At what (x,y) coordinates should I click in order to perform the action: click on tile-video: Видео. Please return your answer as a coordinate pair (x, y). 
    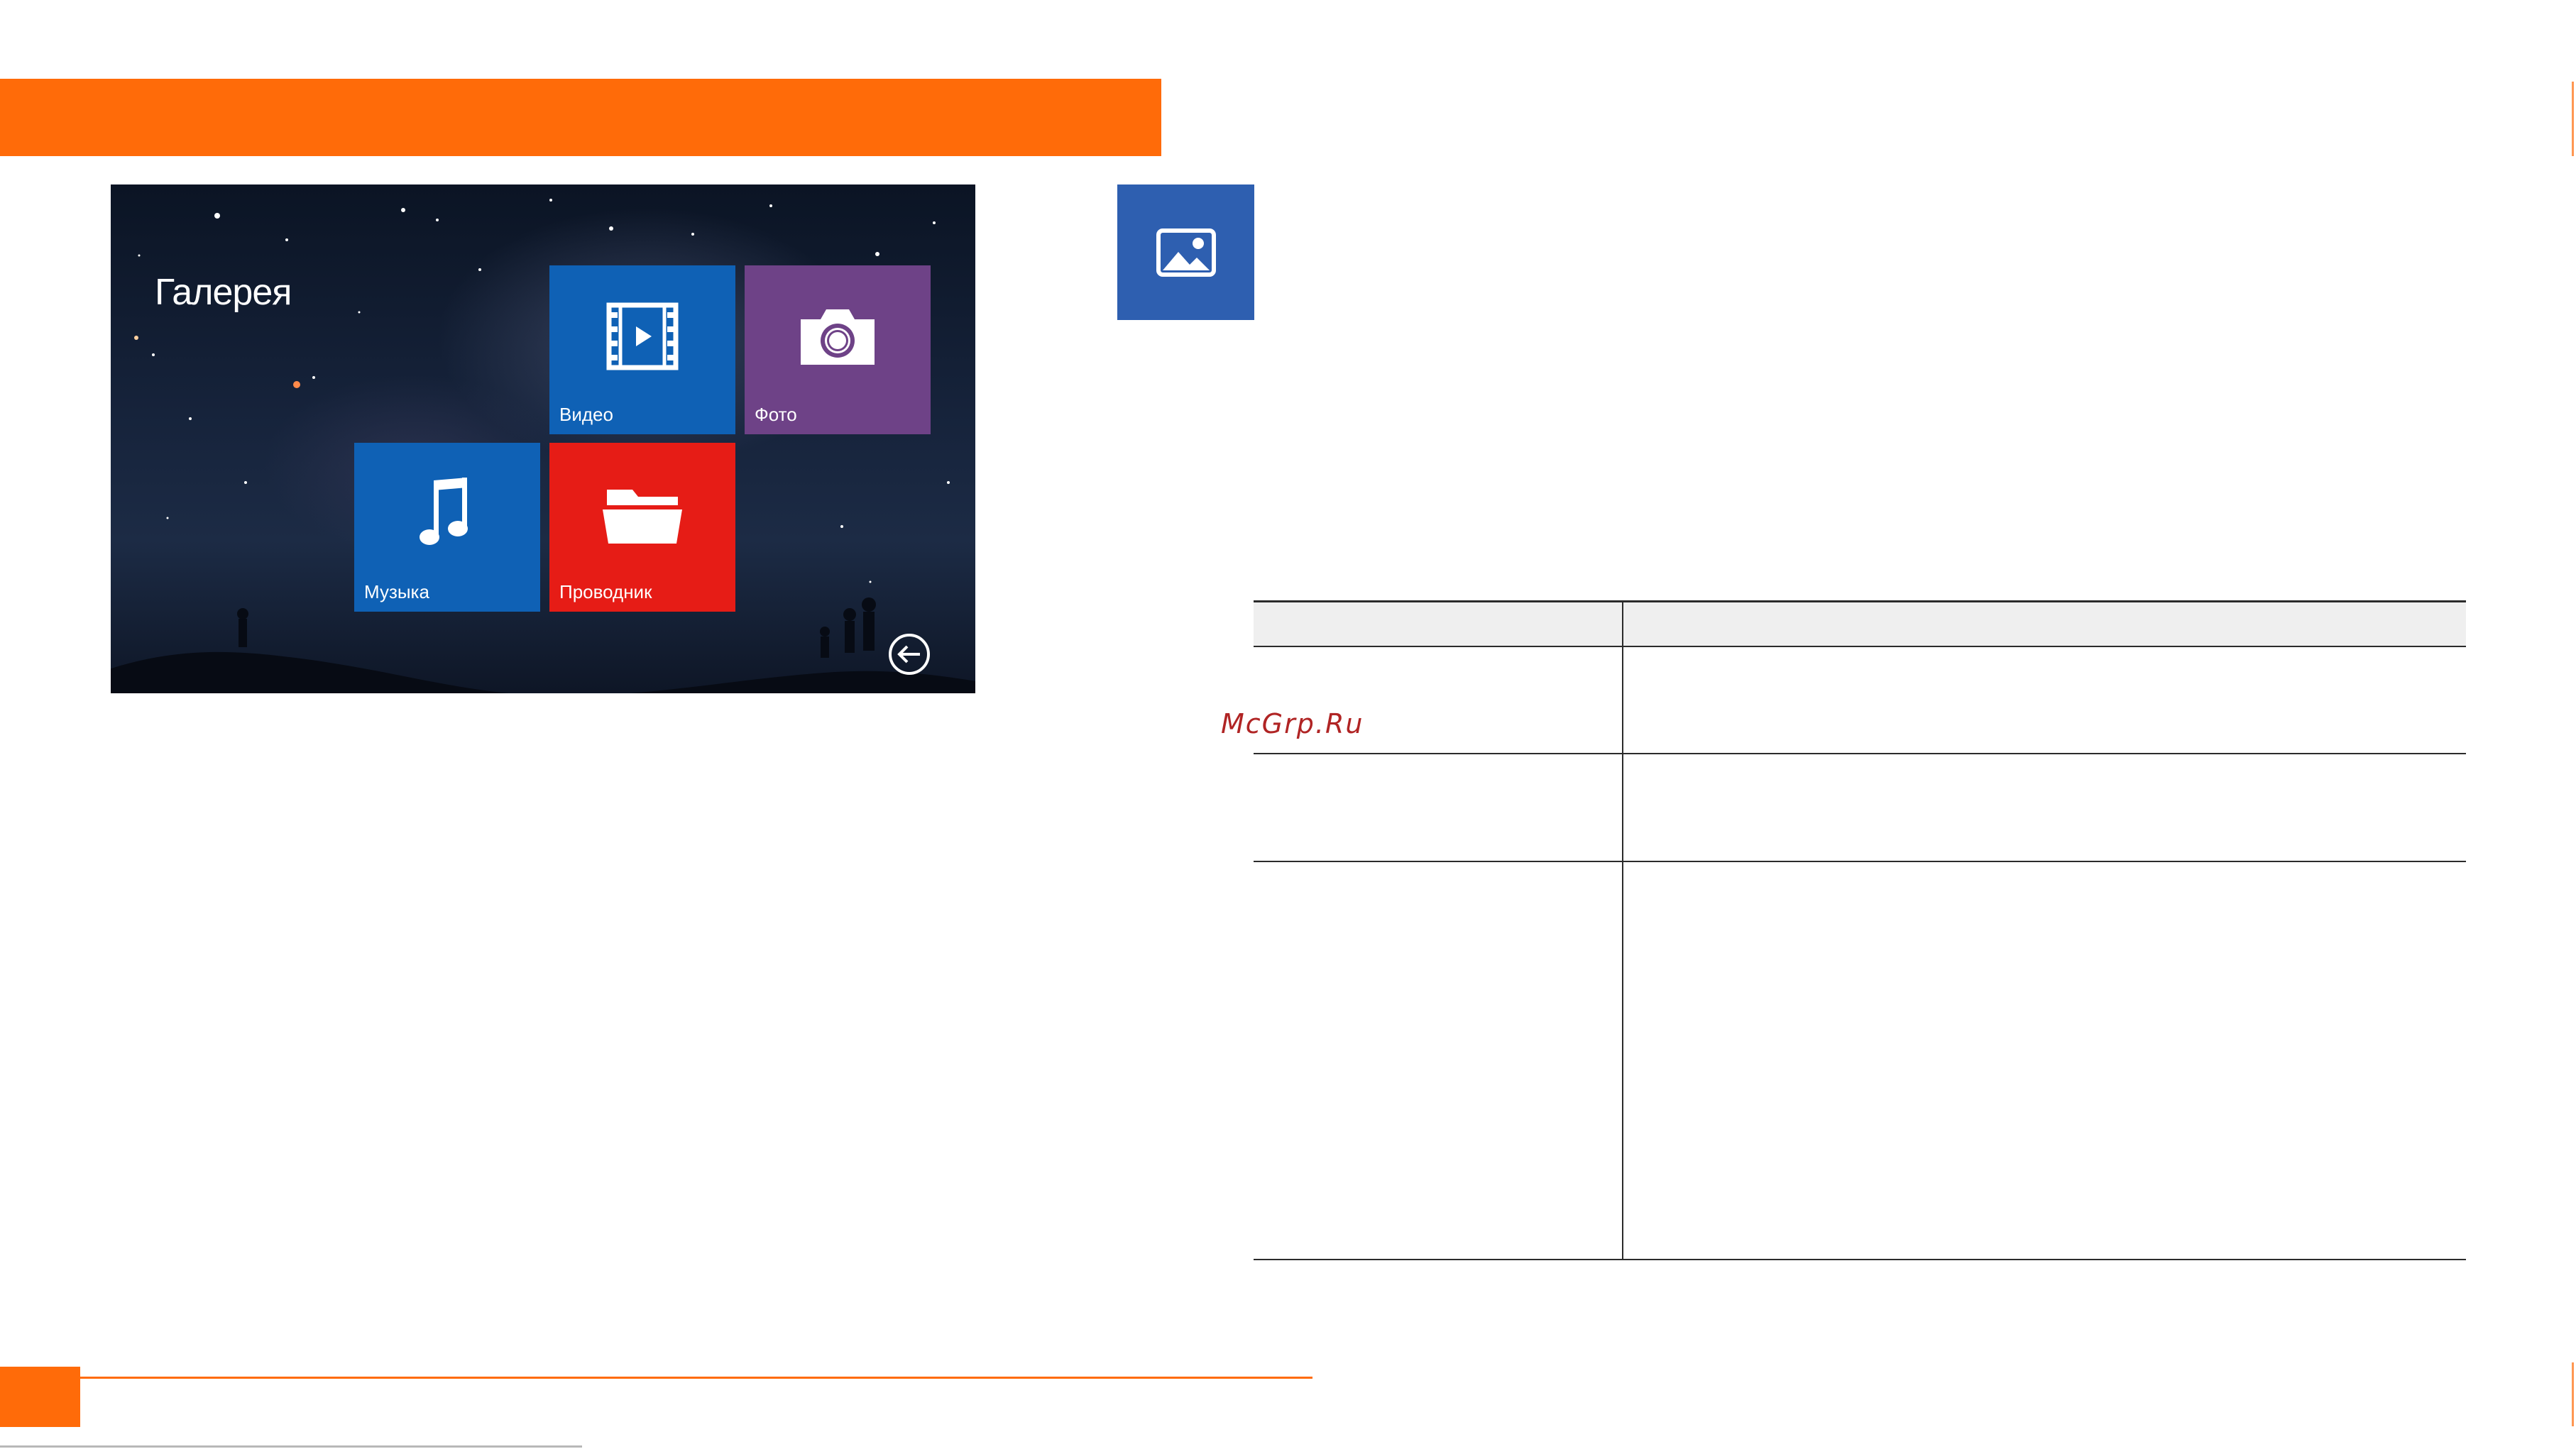
    Looking at the image, I should click on (642, 349).